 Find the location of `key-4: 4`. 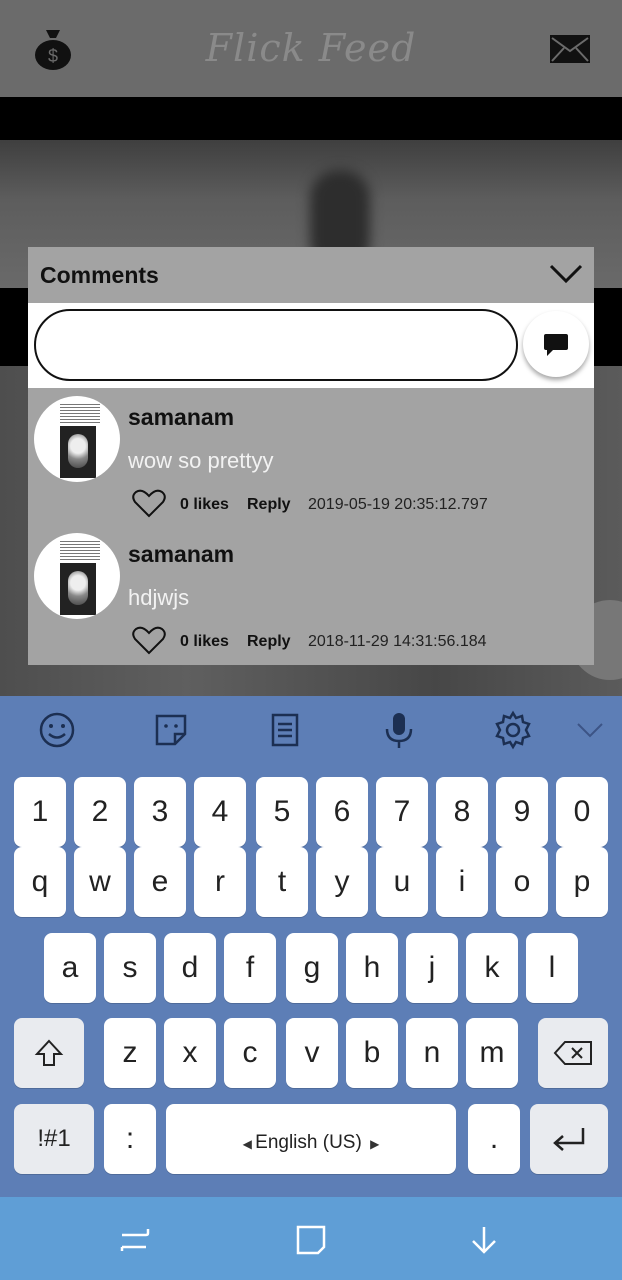

key-4: 4 is located at coordinates (220, 812).